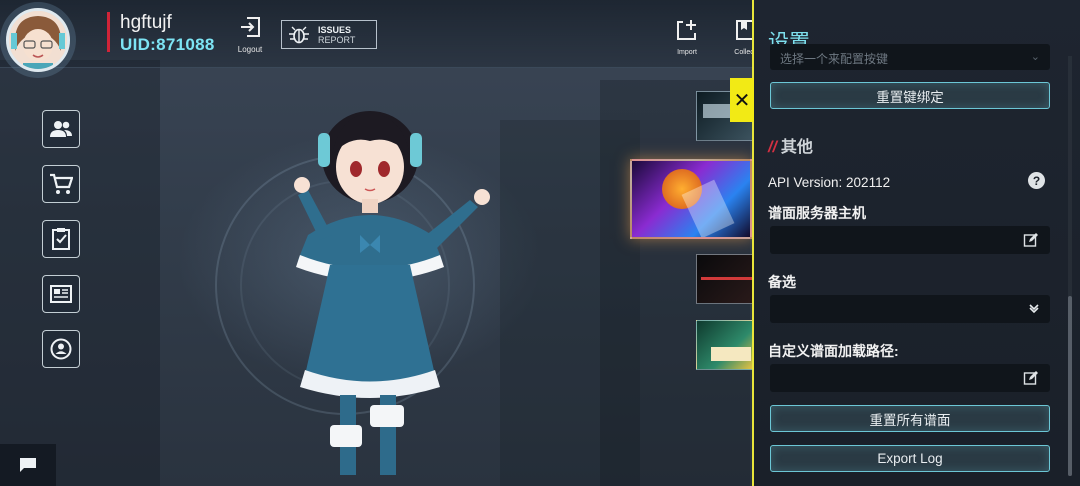 The height and width of the screenshot is (486, 1080). What do you see at coordinates (687, 52) in the screenshot?
I see `import-label: Import` at bounding box center [687, 52].